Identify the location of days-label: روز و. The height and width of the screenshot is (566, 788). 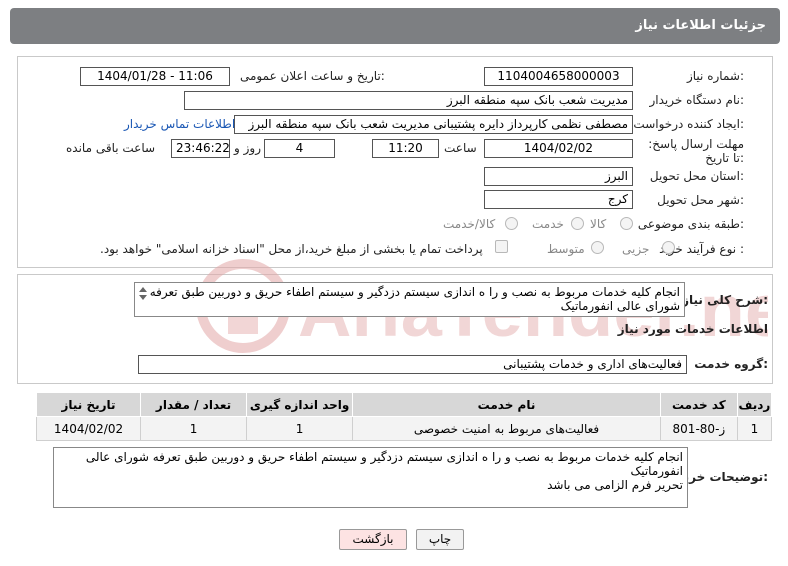
(247, 148).